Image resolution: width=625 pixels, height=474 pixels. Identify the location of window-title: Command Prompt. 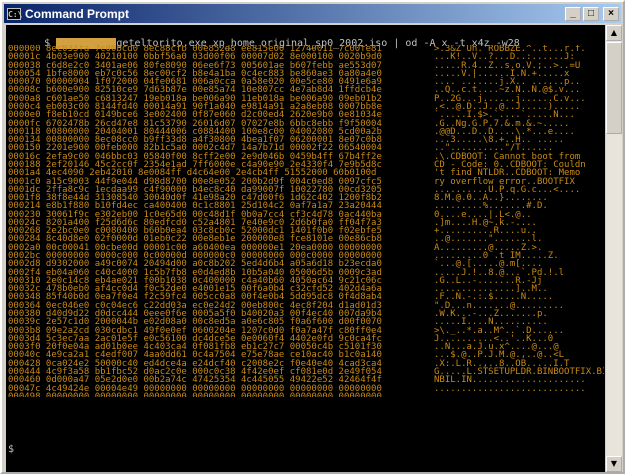
(77, 13).